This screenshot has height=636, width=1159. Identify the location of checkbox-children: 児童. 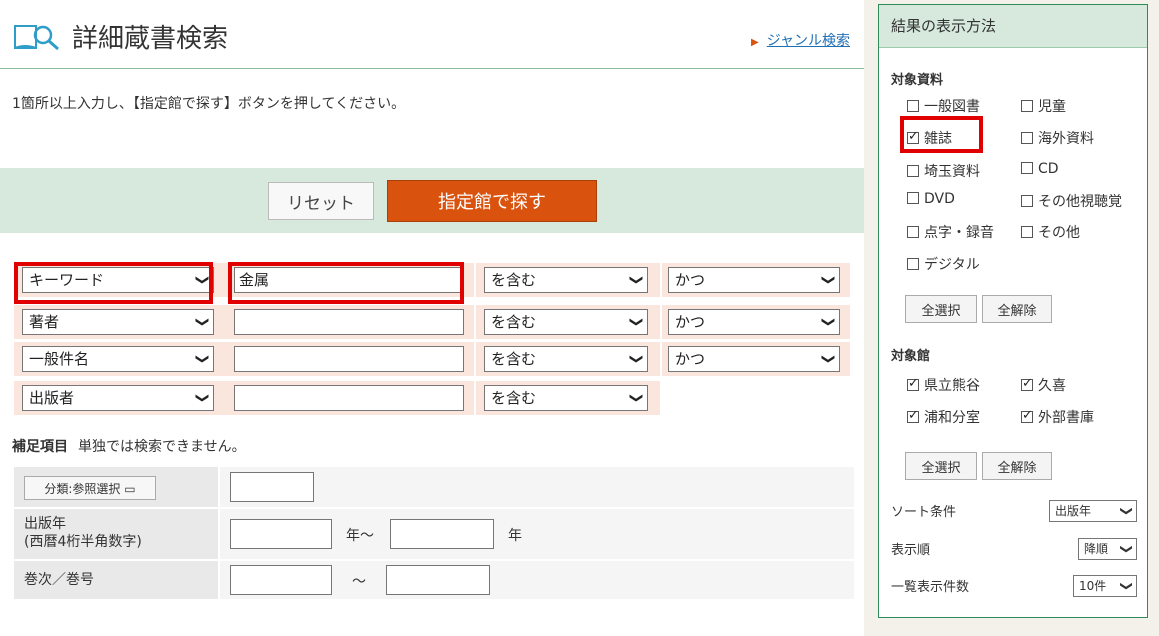
(1043, 106).